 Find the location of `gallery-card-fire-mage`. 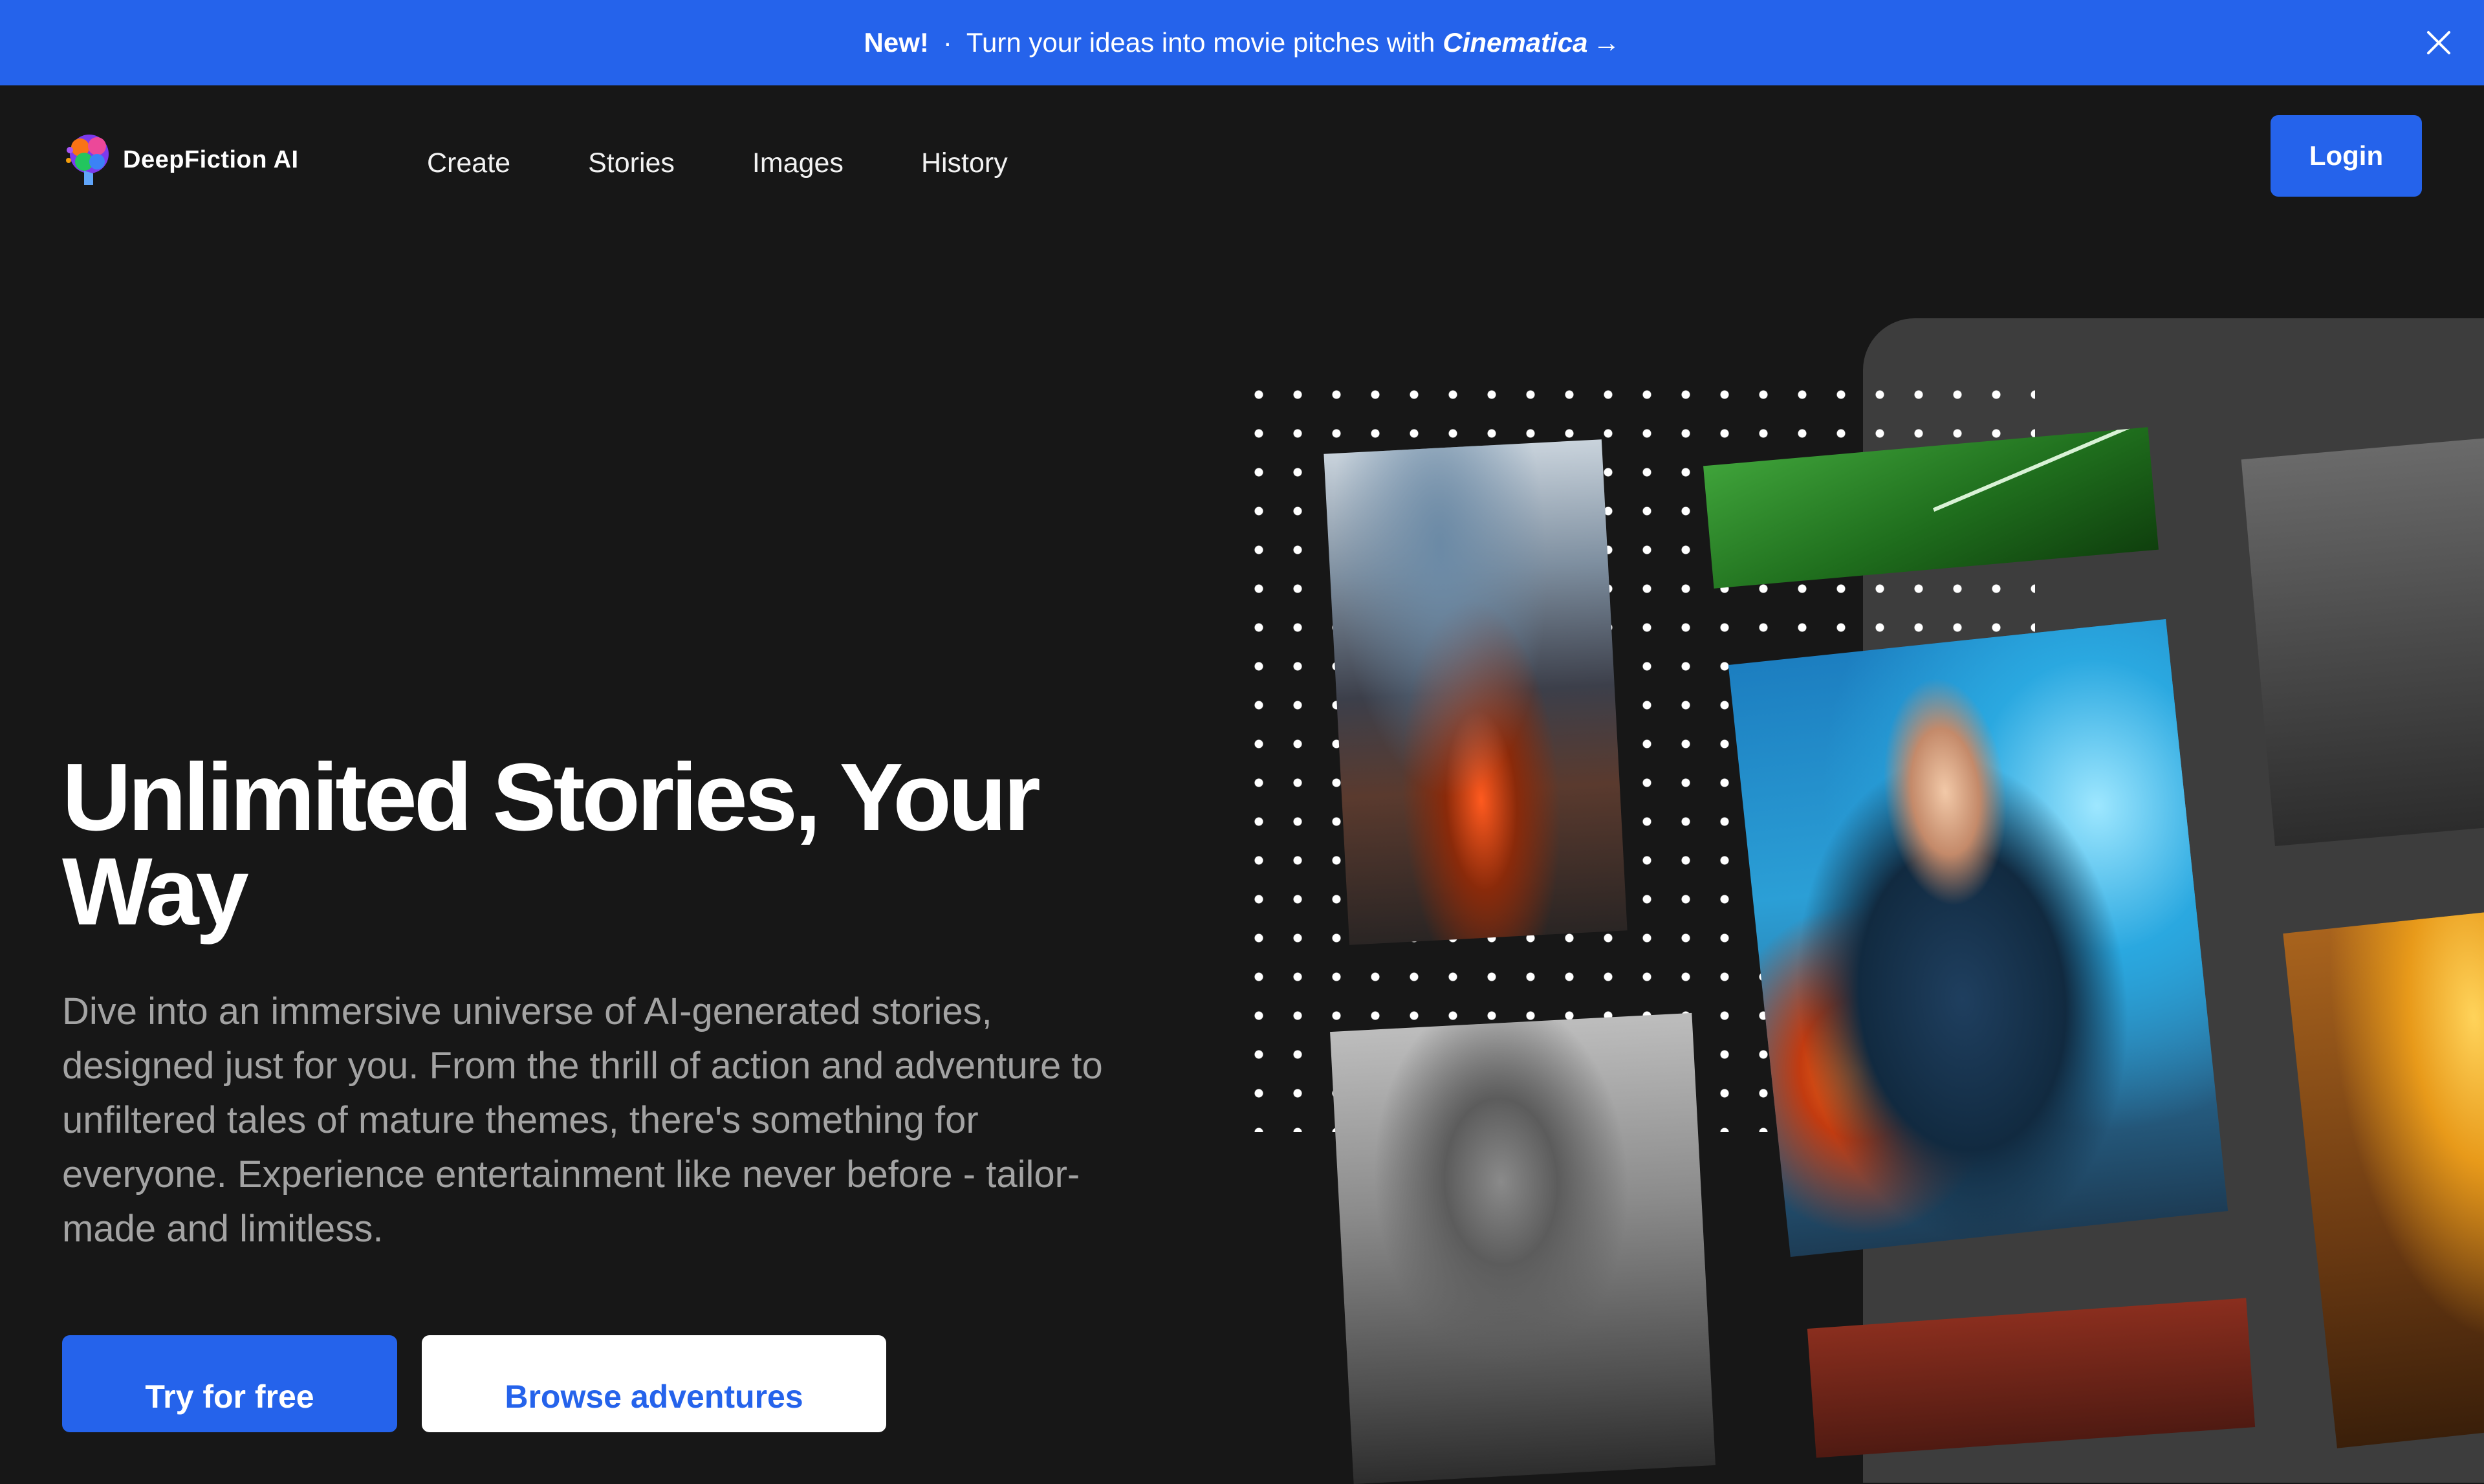

gallery-card-fire-mage is located at coordinates (1978, 938).